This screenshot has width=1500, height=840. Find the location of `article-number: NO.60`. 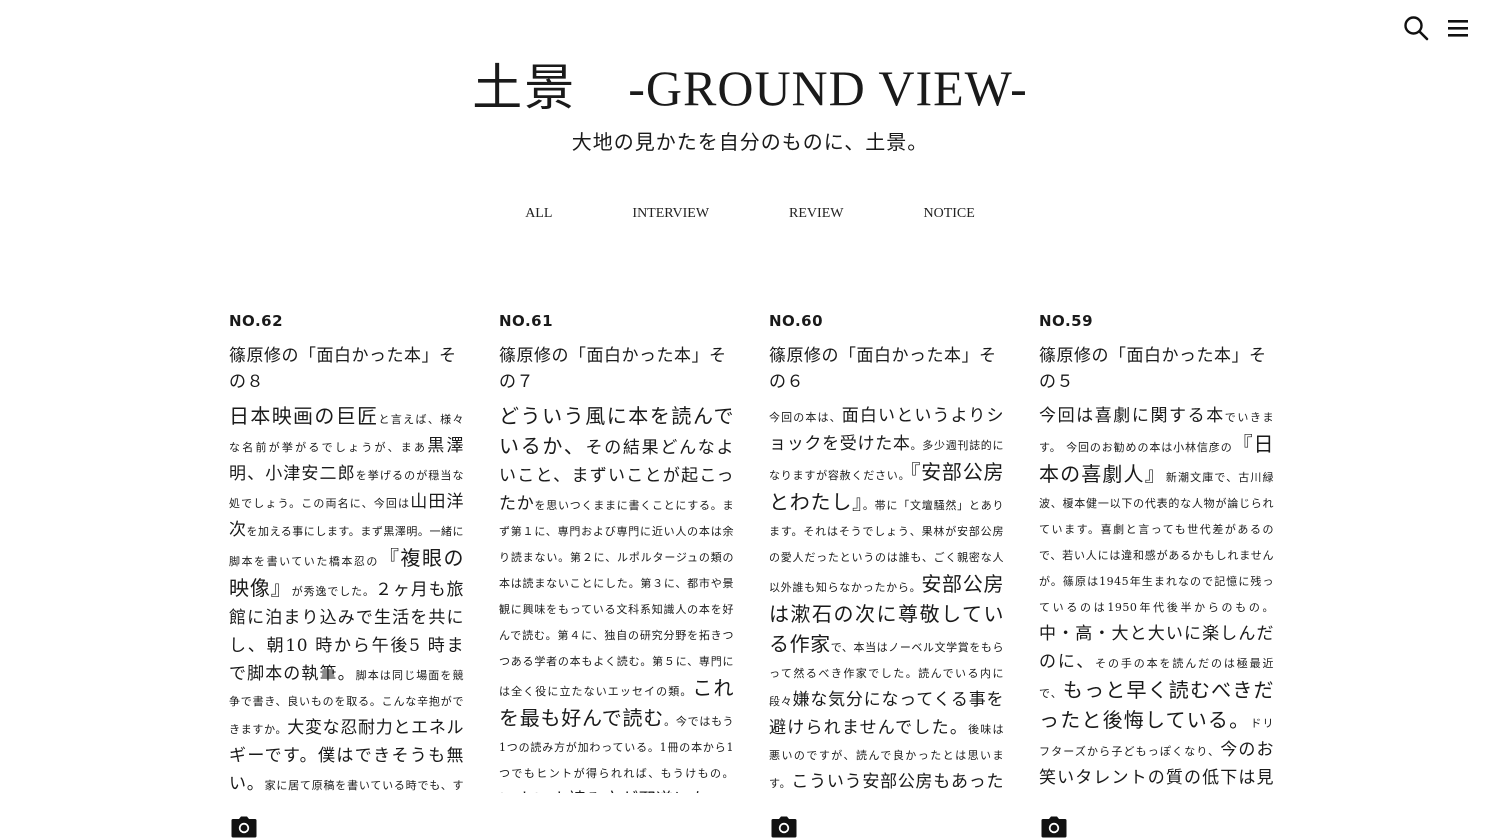

article-number: NO.60 is located at coordinates (796, 321).